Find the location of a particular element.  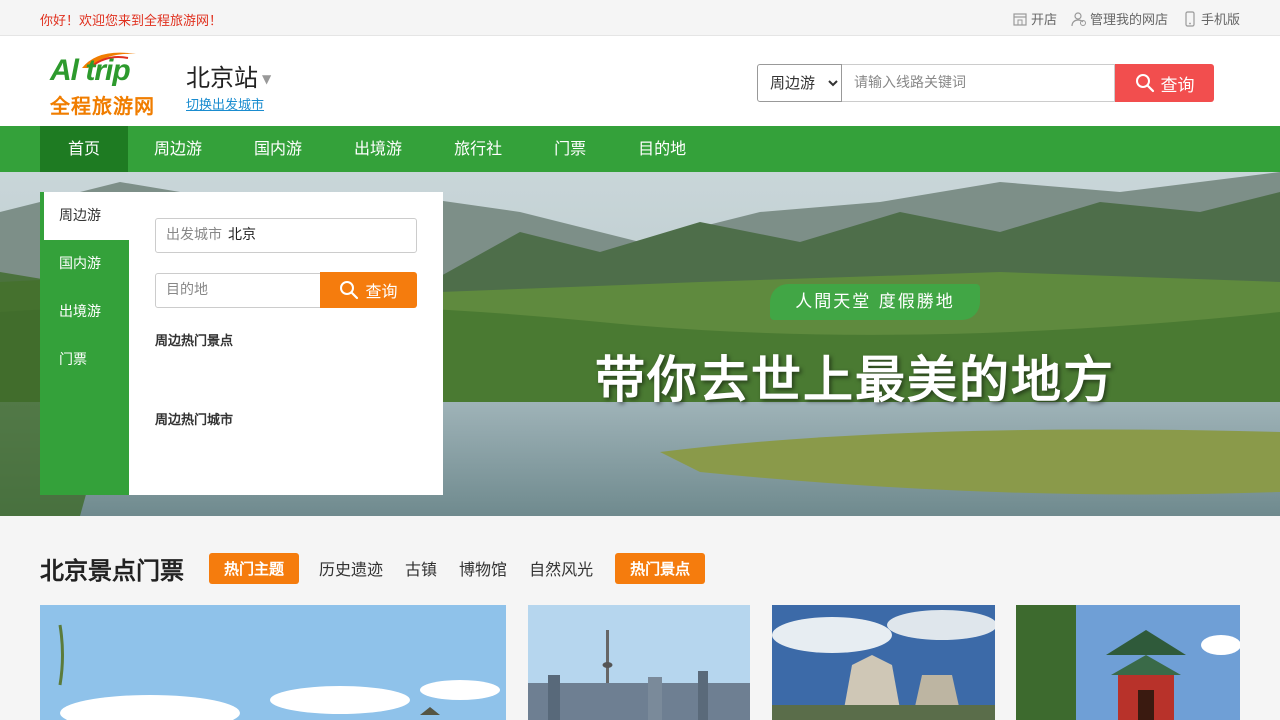

destination-placeholder: 目的地 is located at coordinates (187, 290).